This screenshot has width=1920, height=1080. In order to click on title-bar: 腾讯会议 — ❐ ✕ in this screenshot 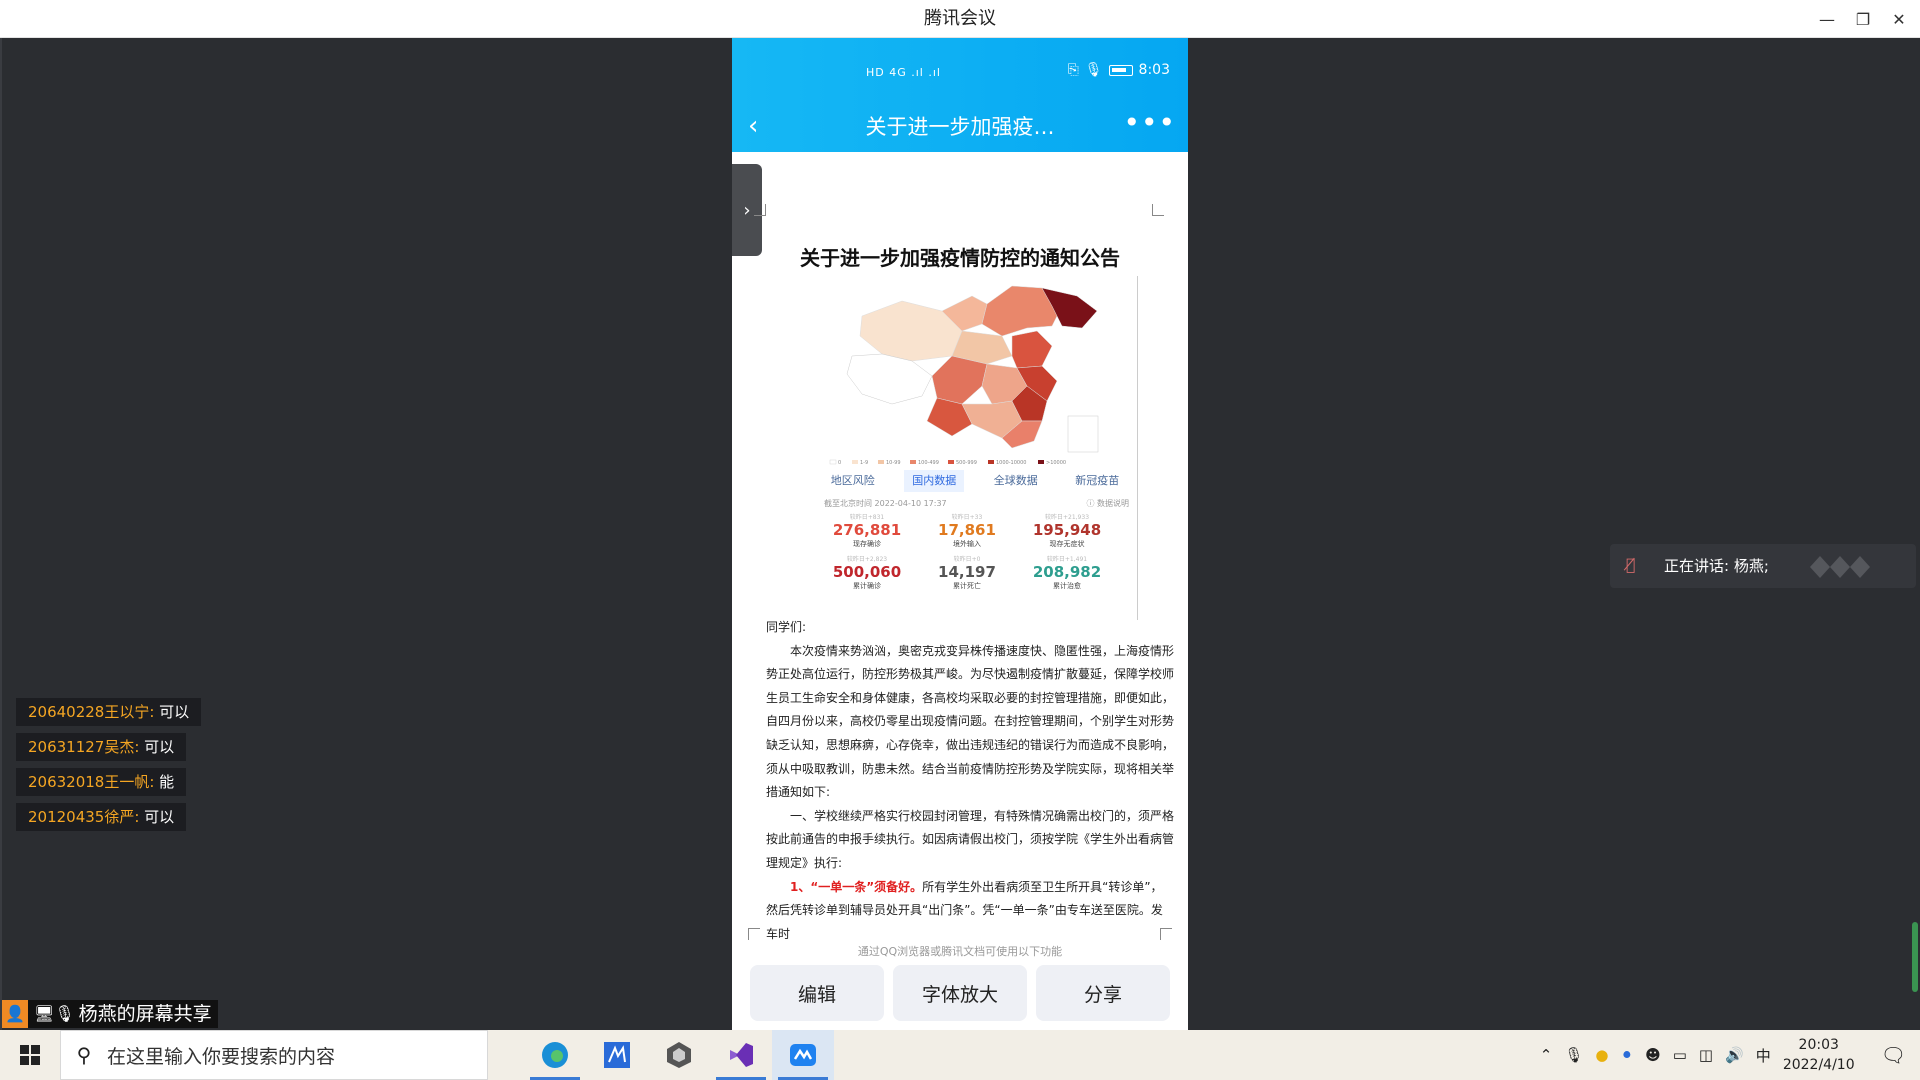, I will do `click(960, 19)`.